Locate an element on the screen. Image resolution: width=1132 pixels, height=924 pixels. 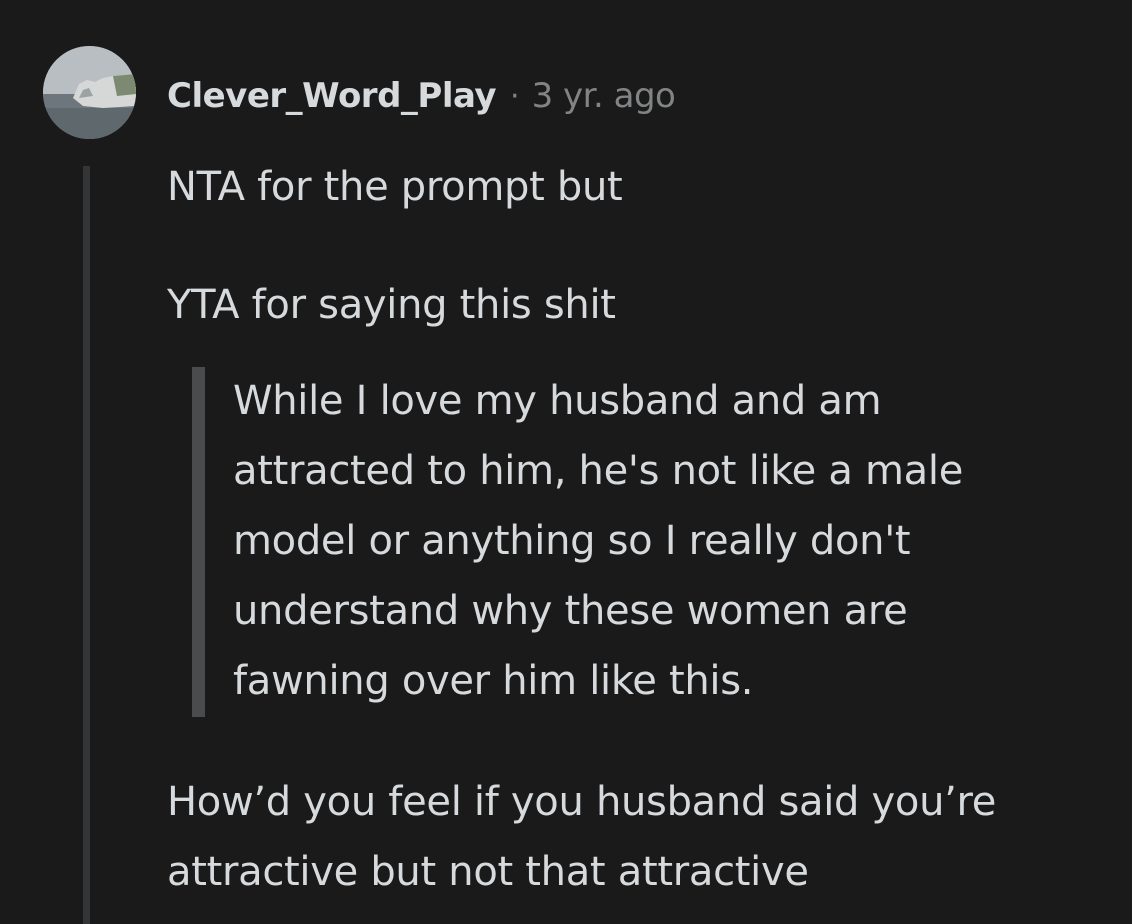
avatar-cliff-photo-icon is located at coordinates (89, 92).